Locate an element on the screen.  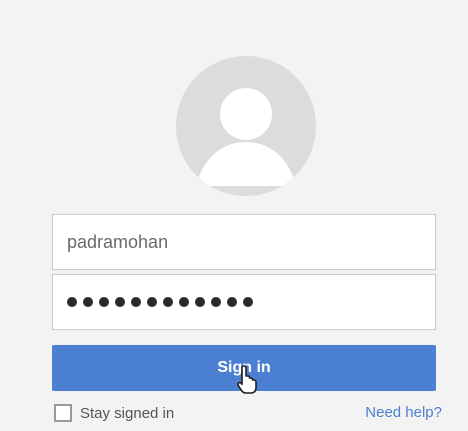
password-mask is located at coordinates (160, 302).